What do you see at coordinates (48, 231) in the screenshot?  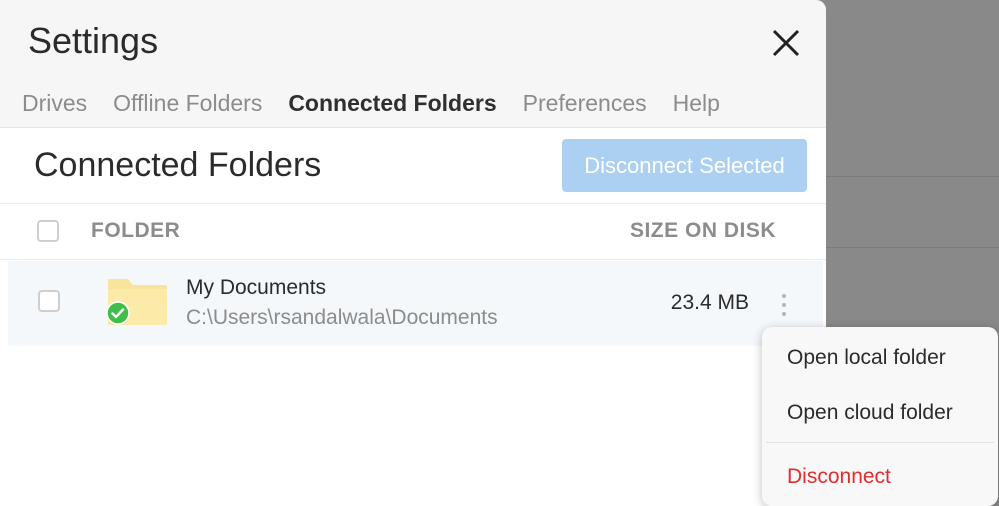 I see `select-all-checkbox` at bounding box center [48, 231].